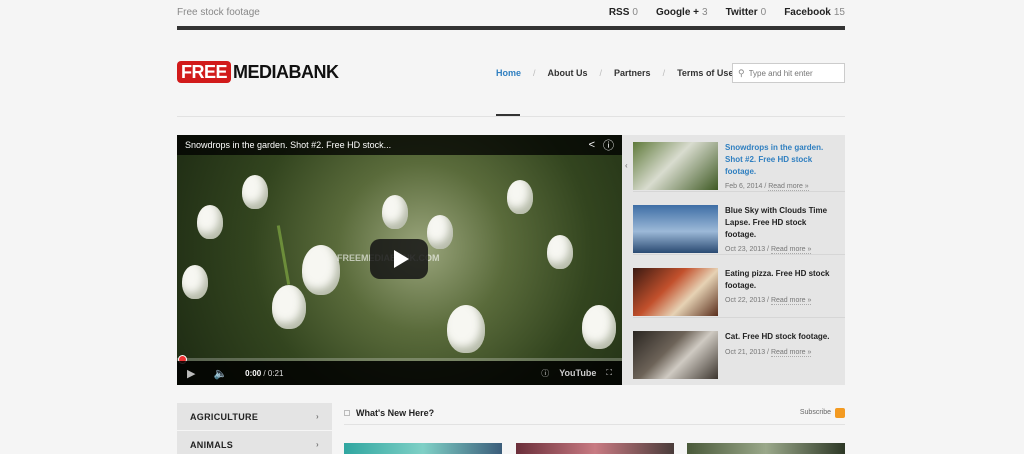 This screenshot has height=454, width=1024. I want to click on subscribe-link: Subscribe, so click(815, 412).